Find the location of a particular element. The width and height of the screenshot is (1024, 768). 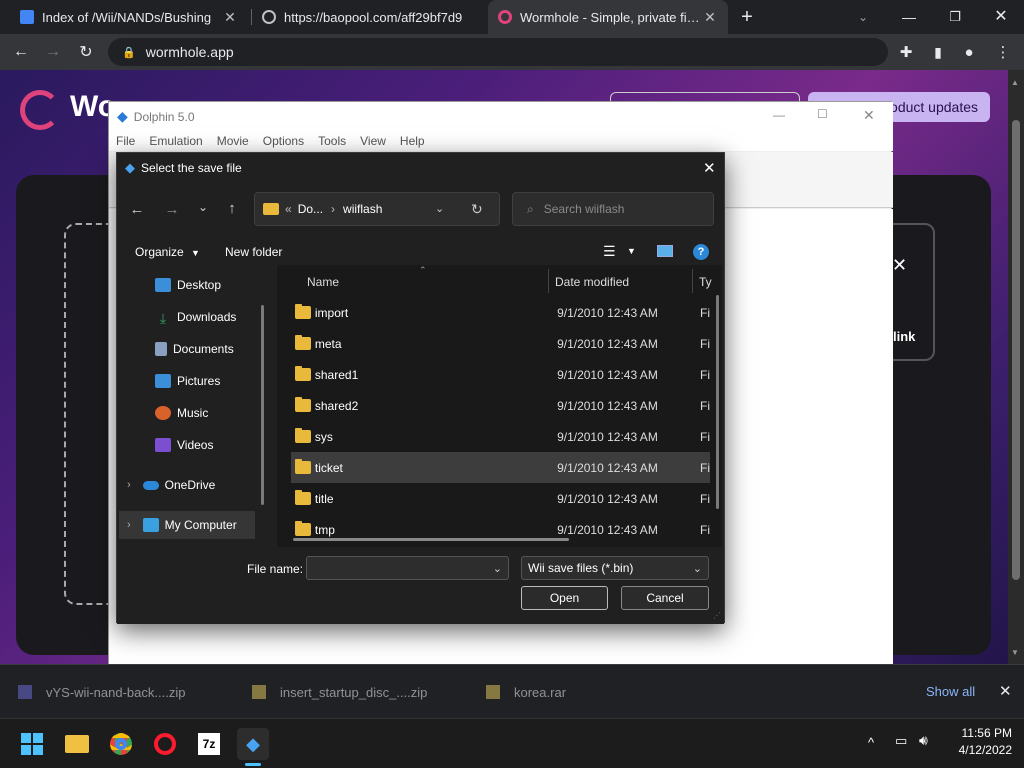

menu-tools: Tools is located at coordinates (332, 141).